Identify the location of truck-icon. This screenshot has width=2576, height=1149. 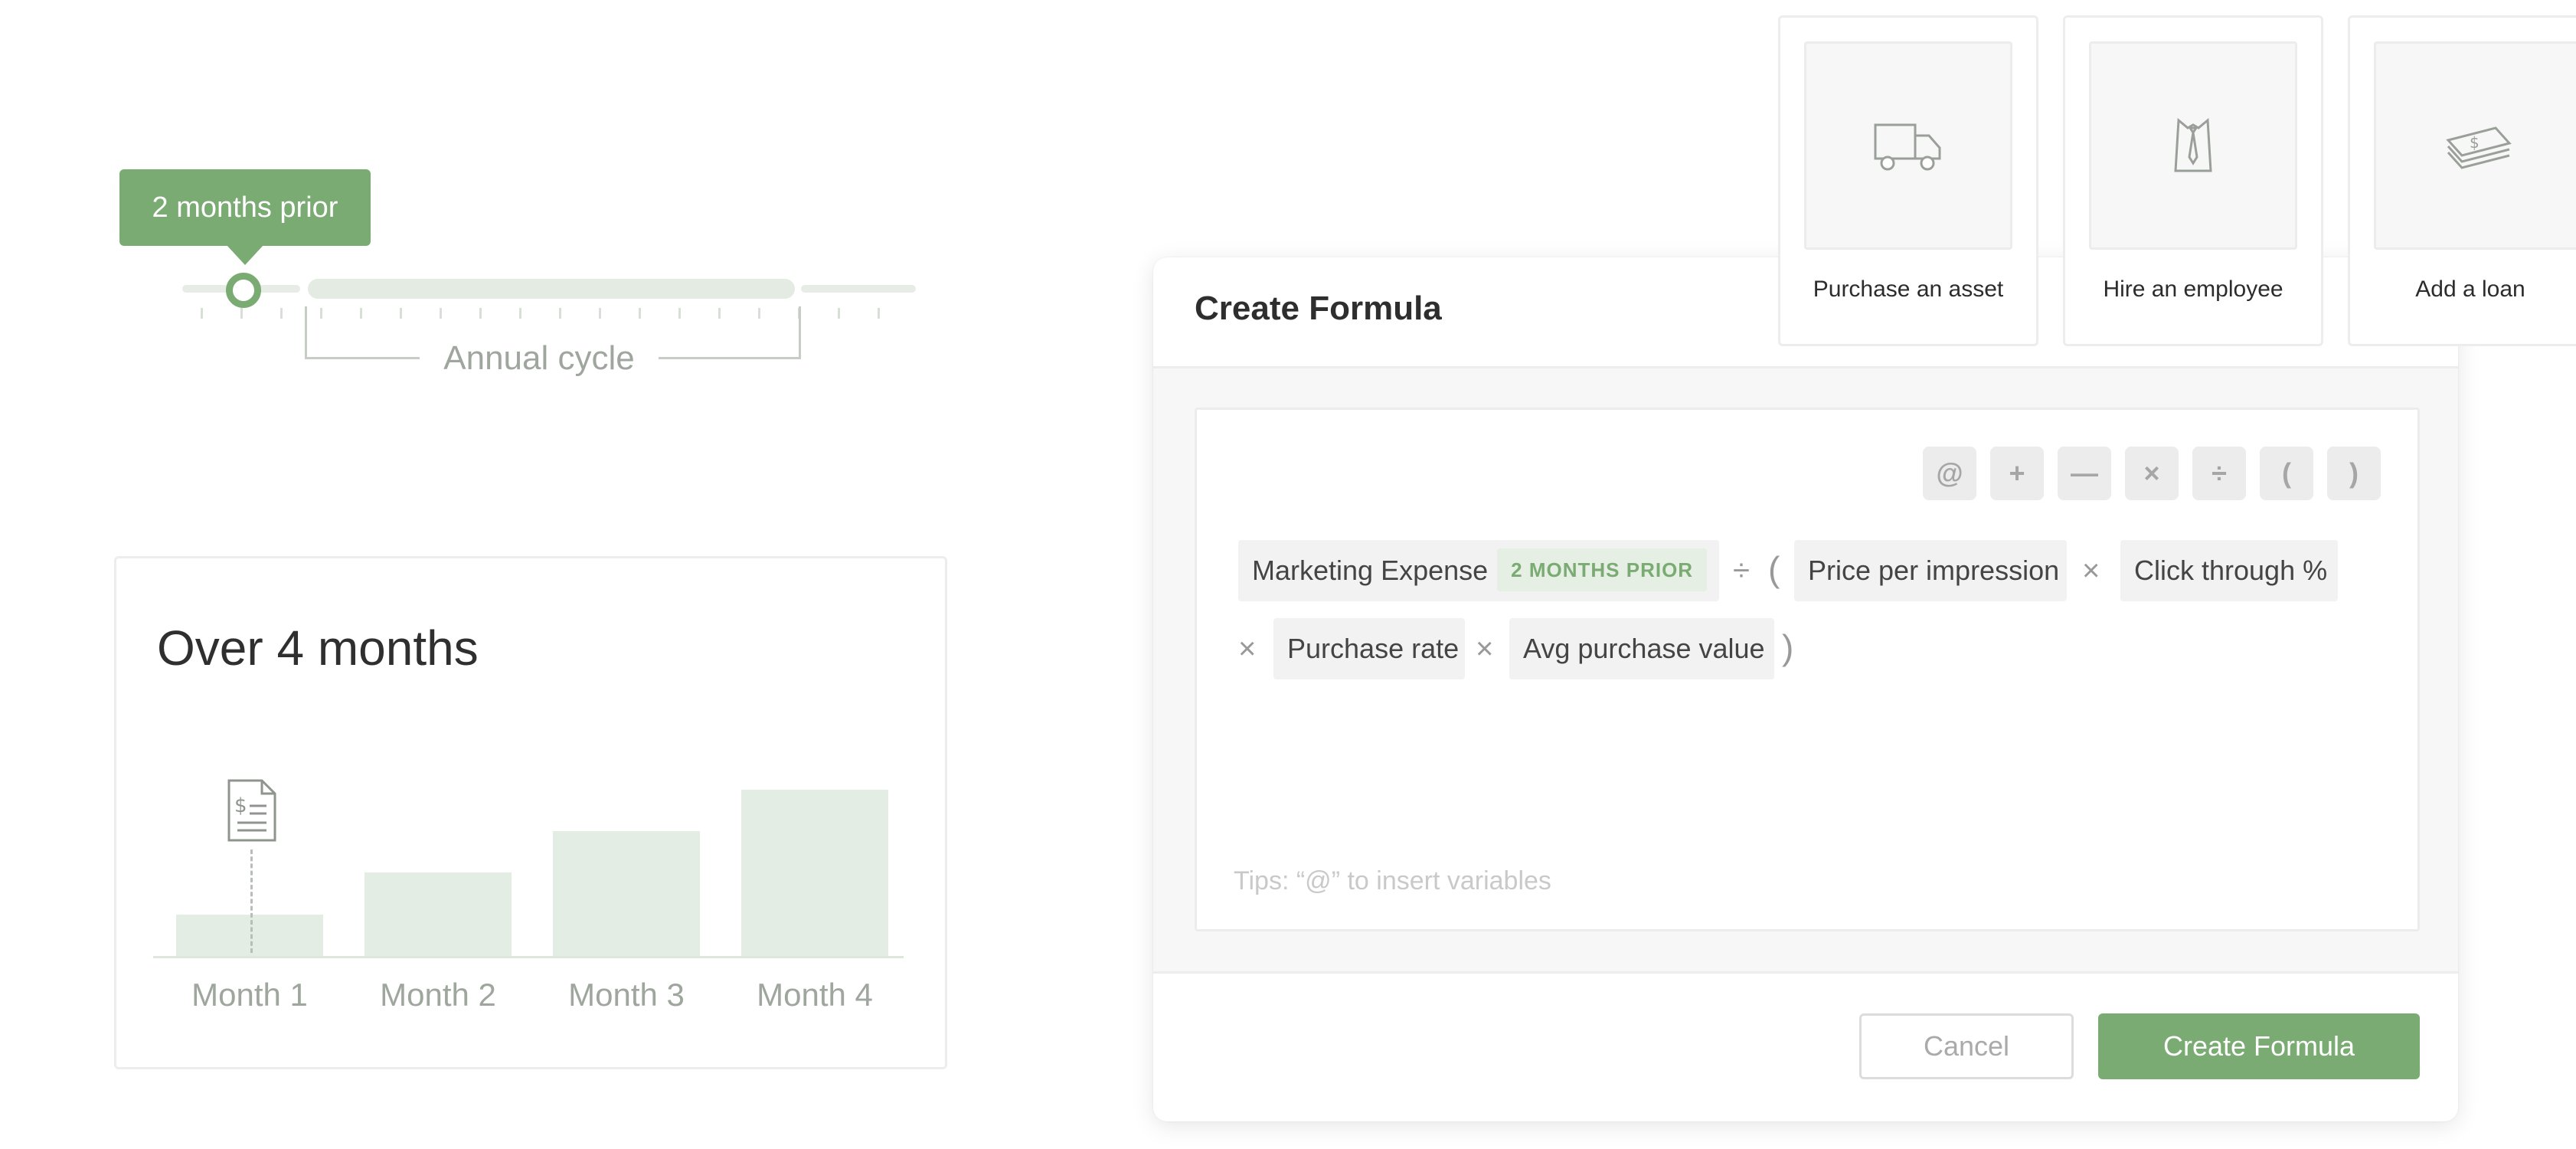
(1907, 147).